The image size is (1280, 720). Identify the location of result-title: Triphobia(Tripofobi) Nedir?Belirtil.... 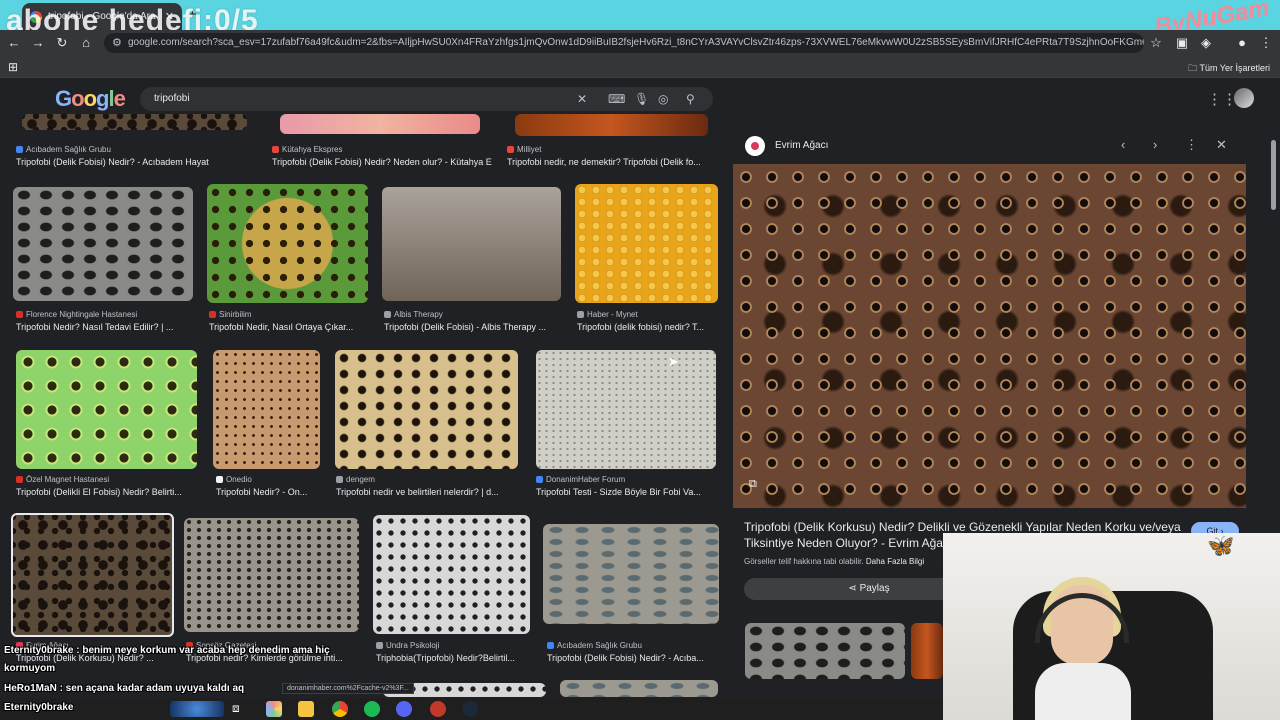
(453, 658).